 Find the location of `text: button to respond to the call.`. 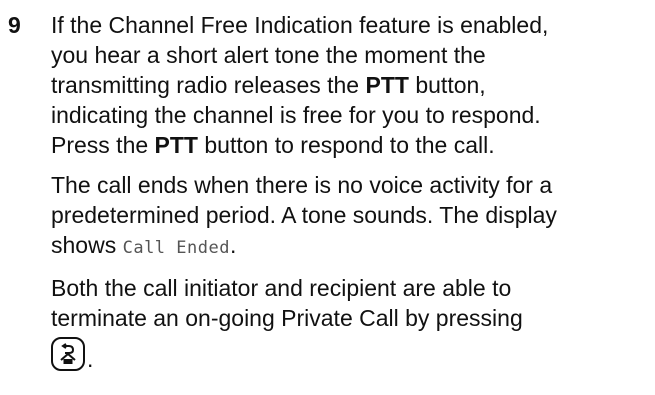

text: button to respond to the call. is located at coordinates (346, 145).